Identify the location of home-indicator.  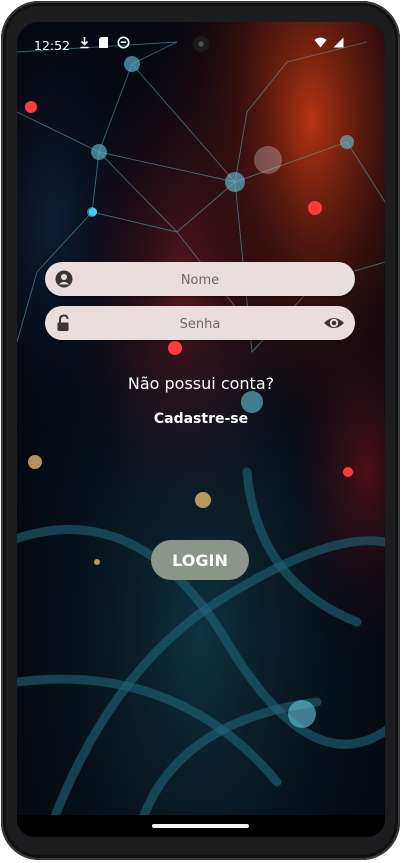
(200, 826).